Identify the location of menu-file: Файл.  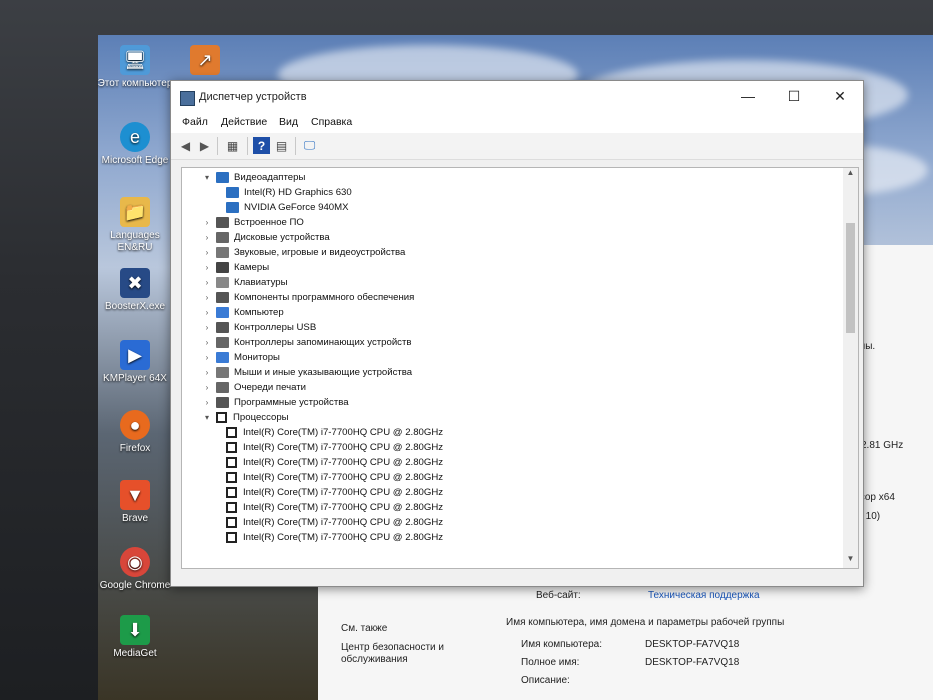
(195, 122).